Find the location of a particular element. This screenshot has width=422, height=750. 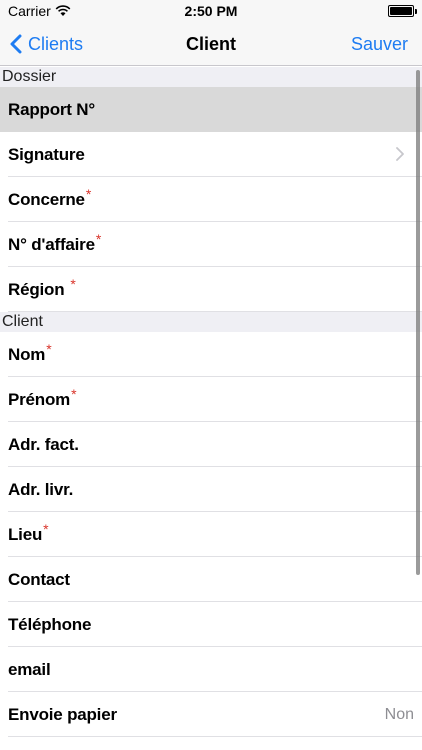

row-label: Prénom is located at coordinates (39, 399).